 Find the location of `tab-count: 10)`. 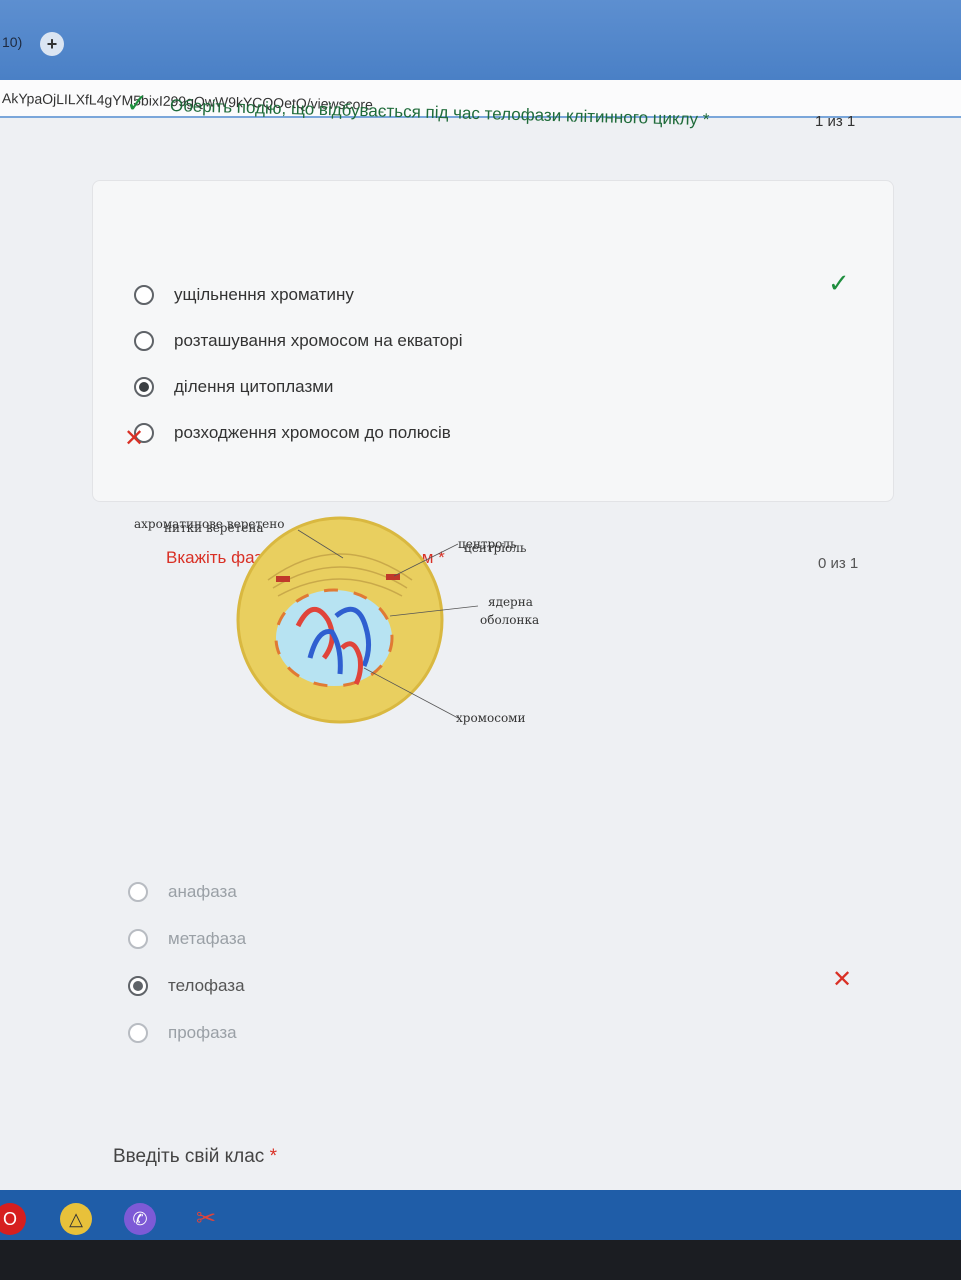

tab-count: 10) is located at coordinates (12, 42).